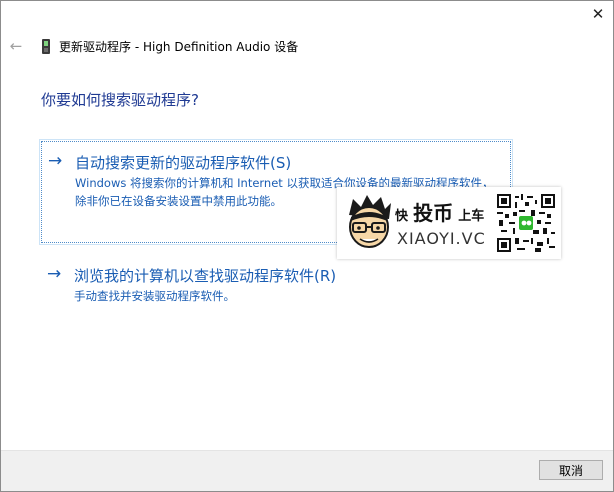  What do you see at coordinates (307, 21) in the screenshot?
I see `title-bar: ✕` at bounding box center [307, 21].